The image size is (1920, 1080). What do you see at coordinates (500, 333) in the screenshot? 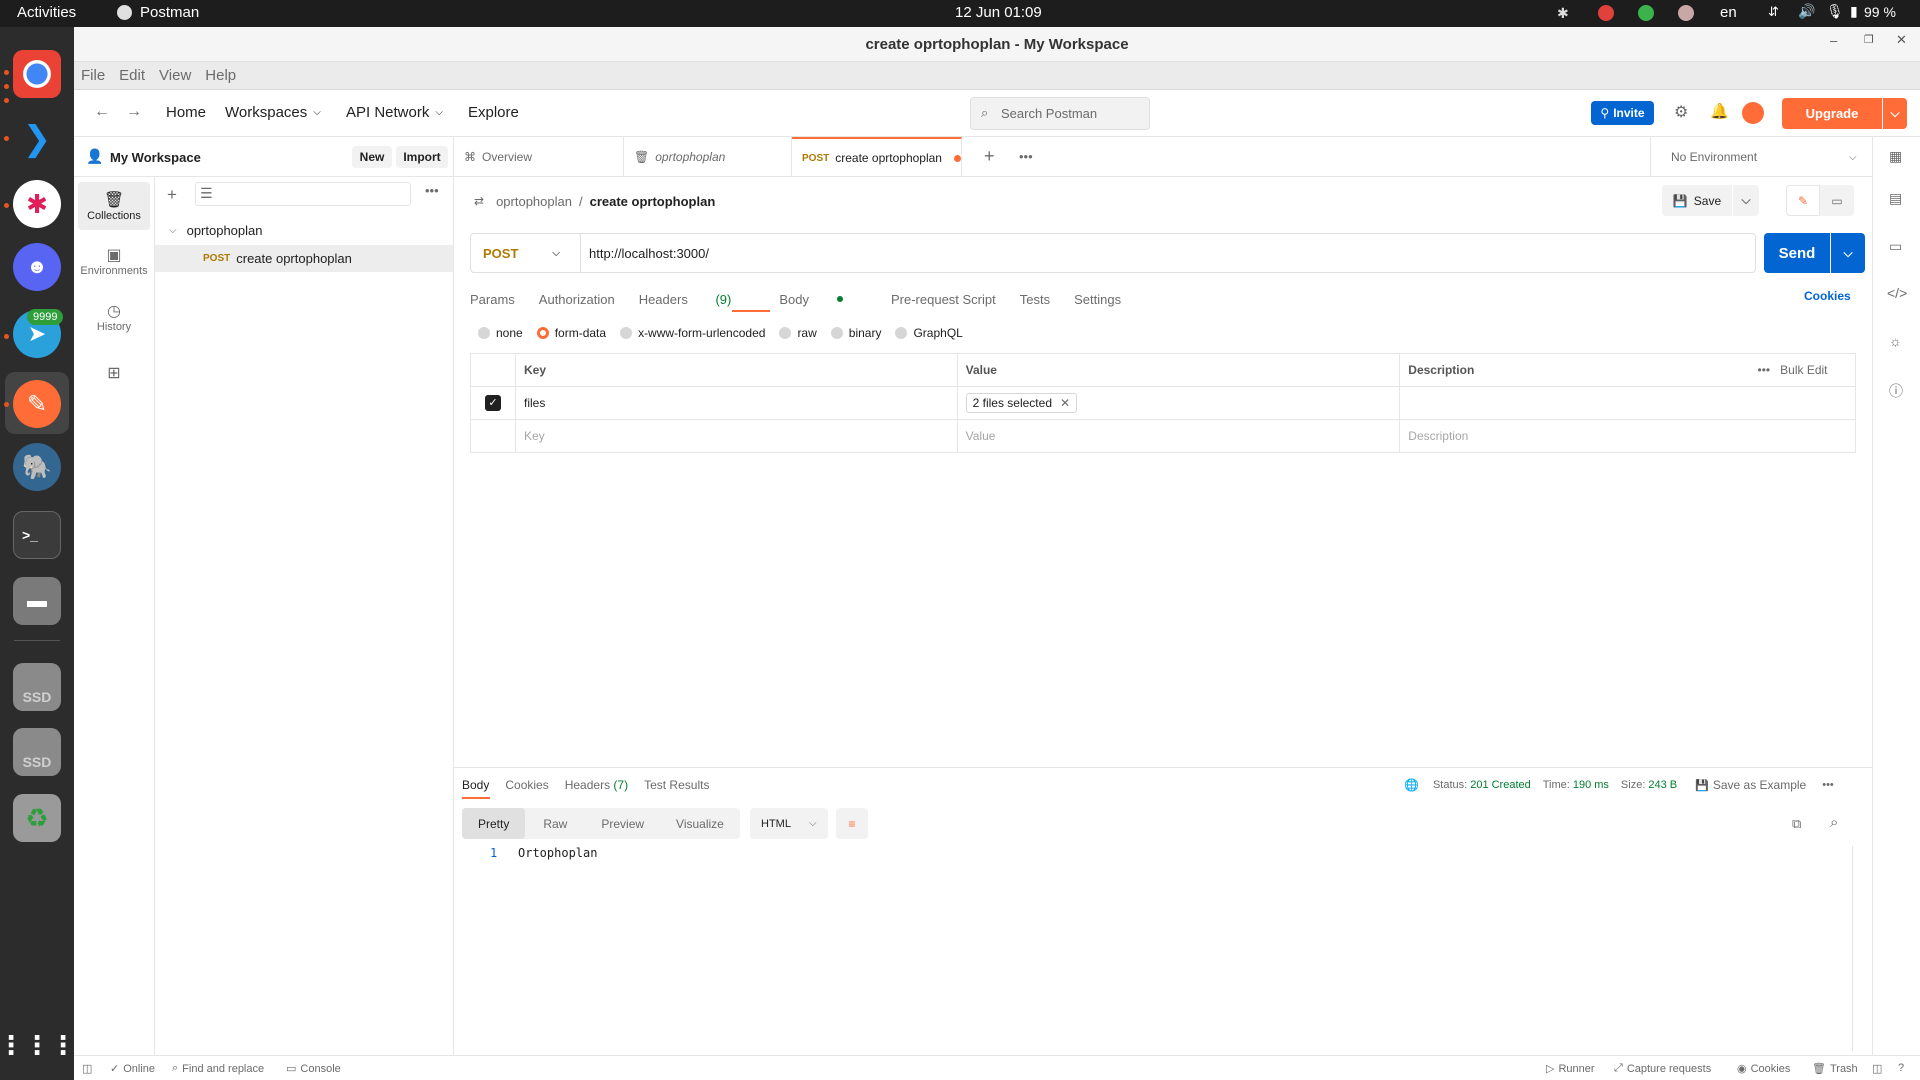
I see `radio-none: none` at bounding box center [500, 333].